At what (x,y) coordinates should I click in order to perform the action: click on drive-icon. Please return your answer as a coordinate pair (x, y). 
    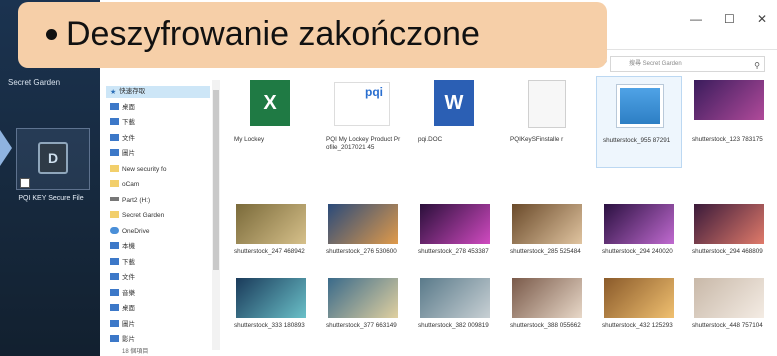
    Looking at the image, I should click on (114, 198).